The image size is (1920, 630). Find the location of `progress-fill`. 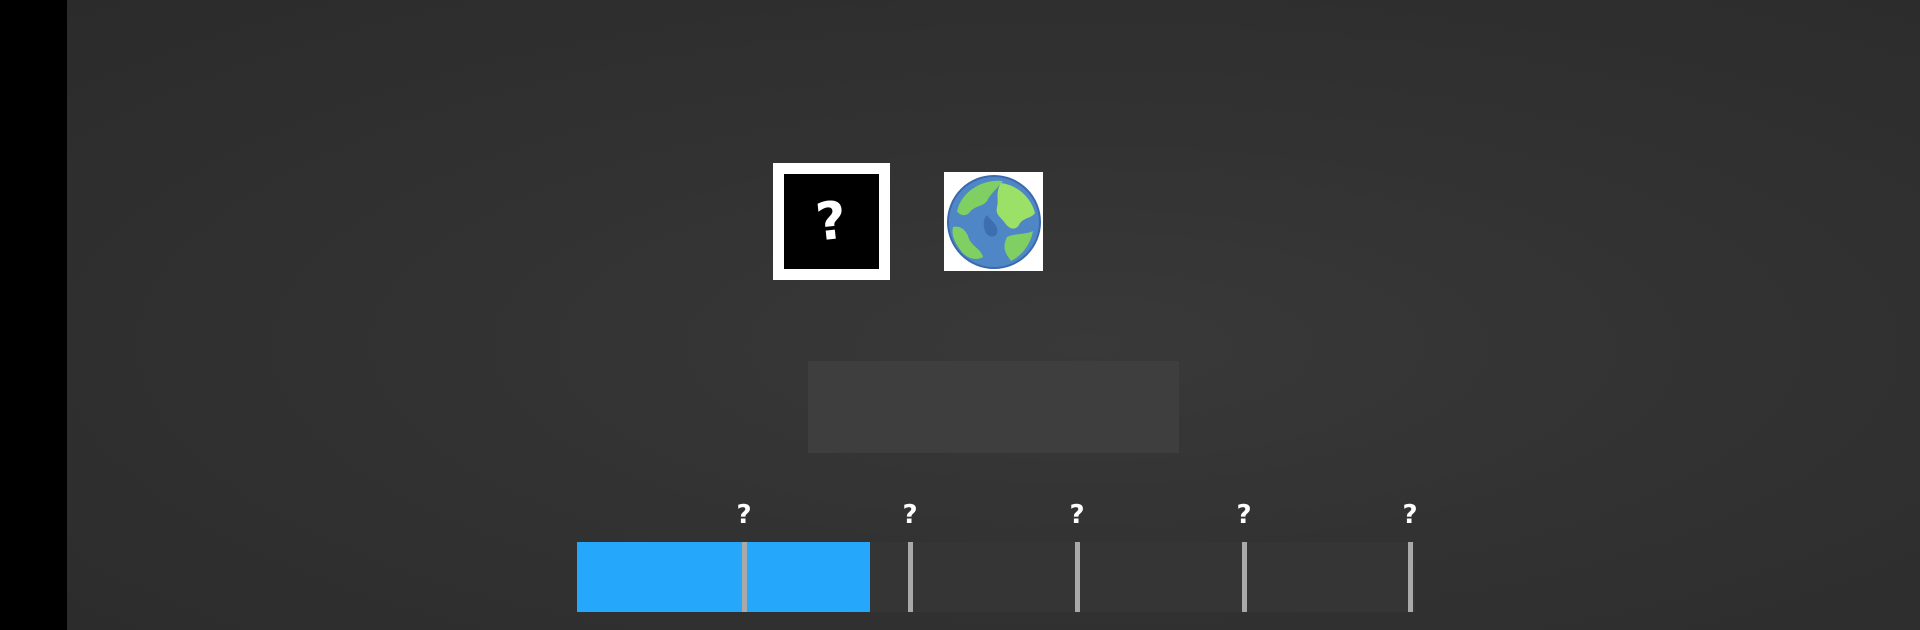

progress-fill is located at coordinates (723, 577).